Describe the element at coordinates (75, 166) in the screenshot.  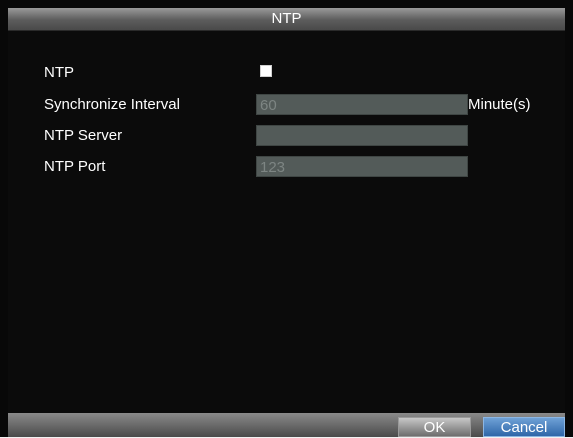
I see `ntp-port-label: NTP Port` at that location.